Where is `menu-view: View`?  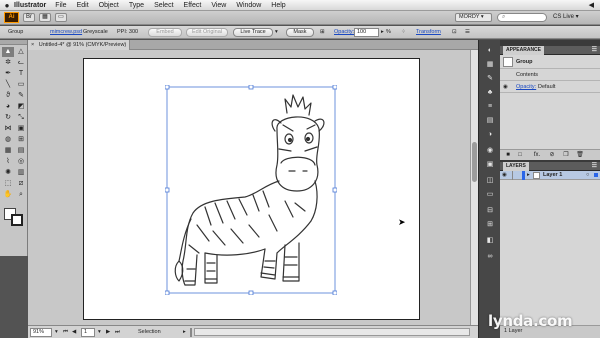 menu-view: View is located at coordinates (218, 5).